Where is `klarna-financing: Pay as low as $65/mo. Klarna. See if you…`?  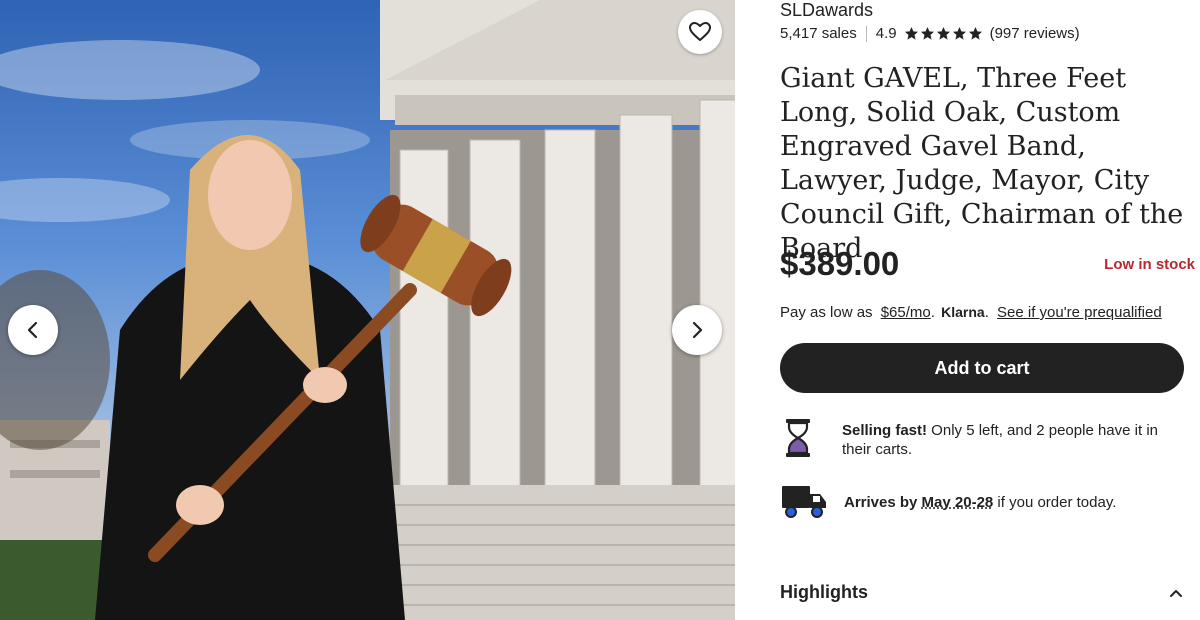
klarna-financing: Pay as low as $65/mo. Klarna. See if you… is located at coordinates (971, 312).